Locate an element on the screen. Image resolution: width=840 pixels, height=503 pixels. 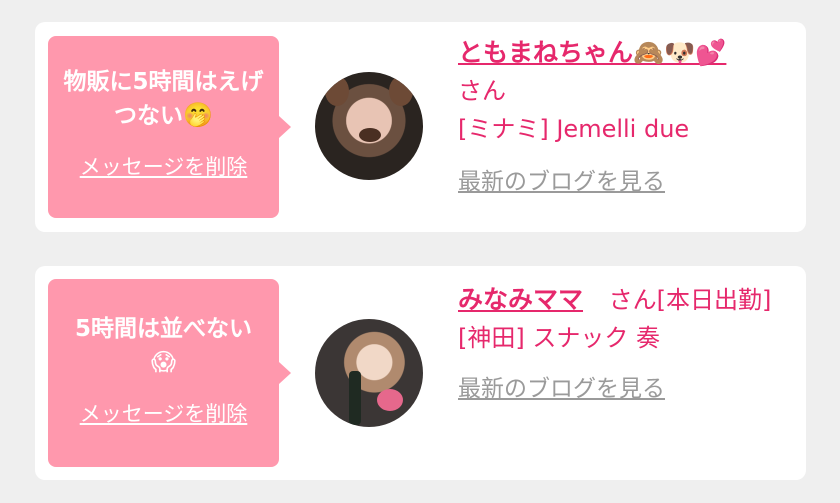
scream-emoji-icon: 😱 is located at coordinates (163, 362).